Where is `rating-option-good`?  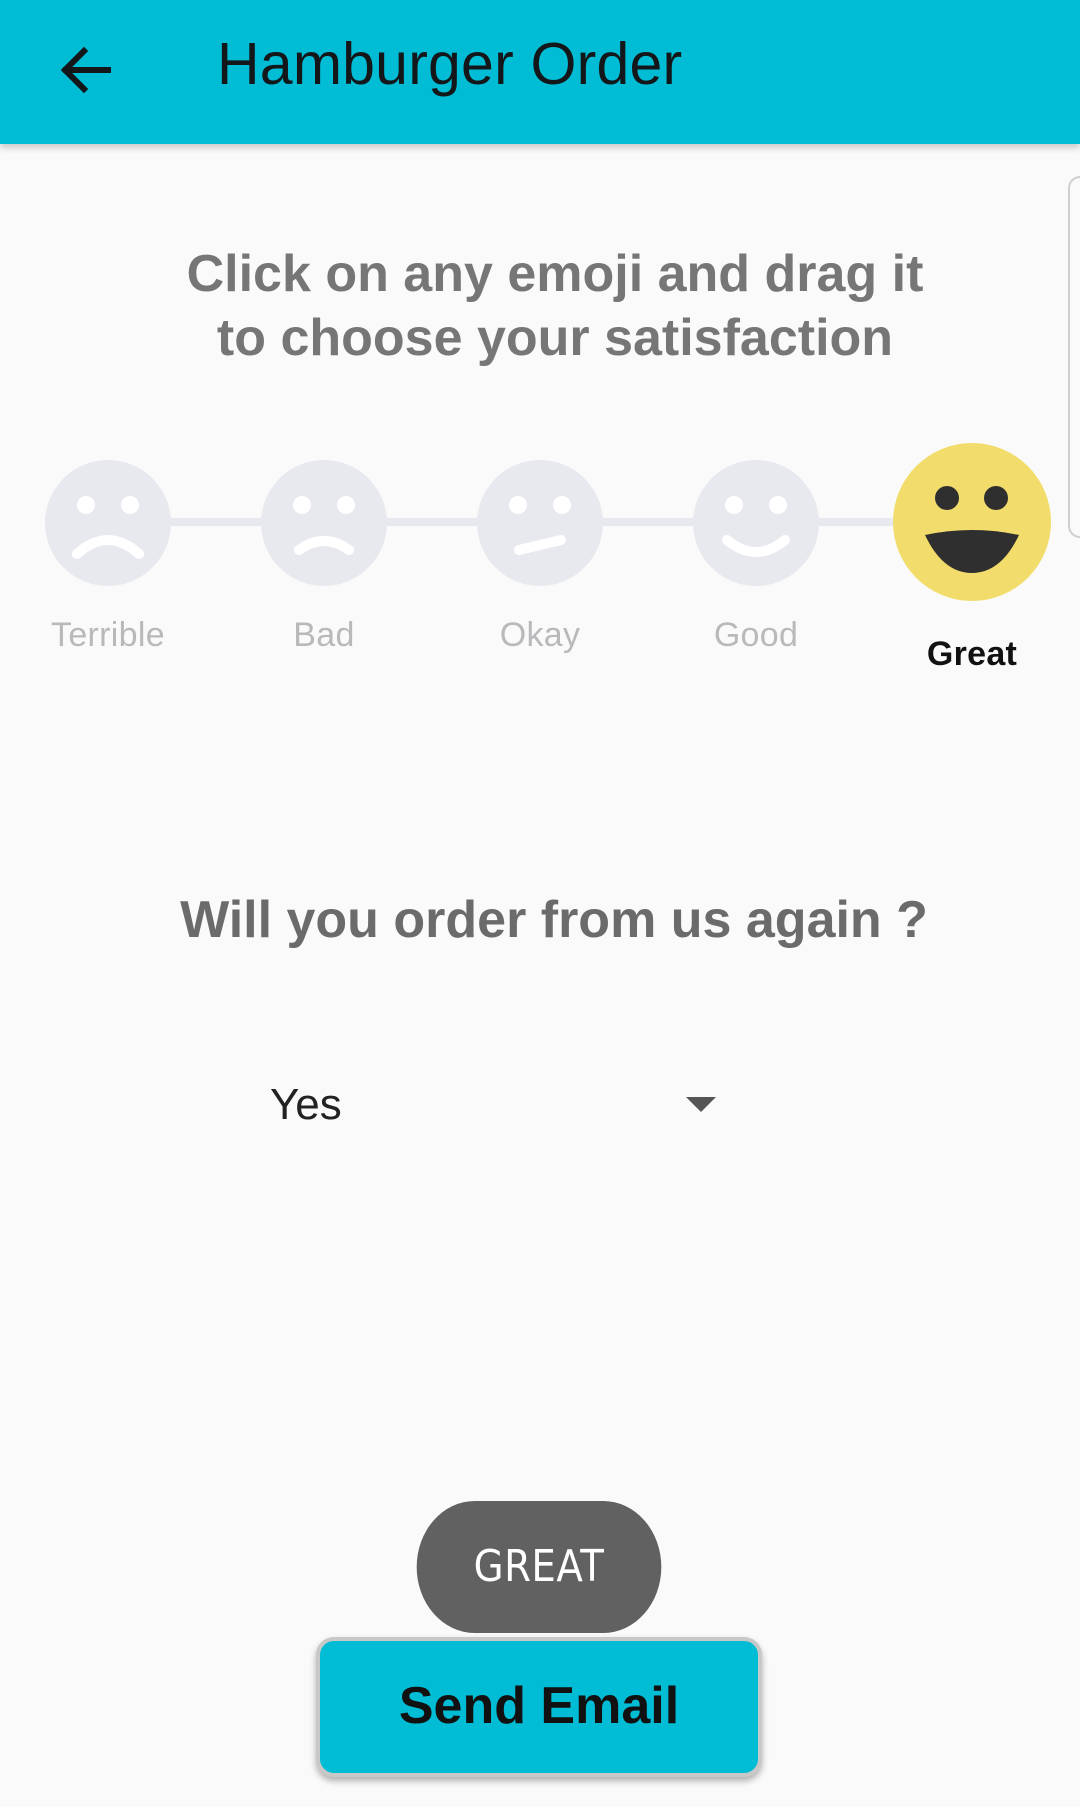
rating-option-good is located at coordinates (756, 523).